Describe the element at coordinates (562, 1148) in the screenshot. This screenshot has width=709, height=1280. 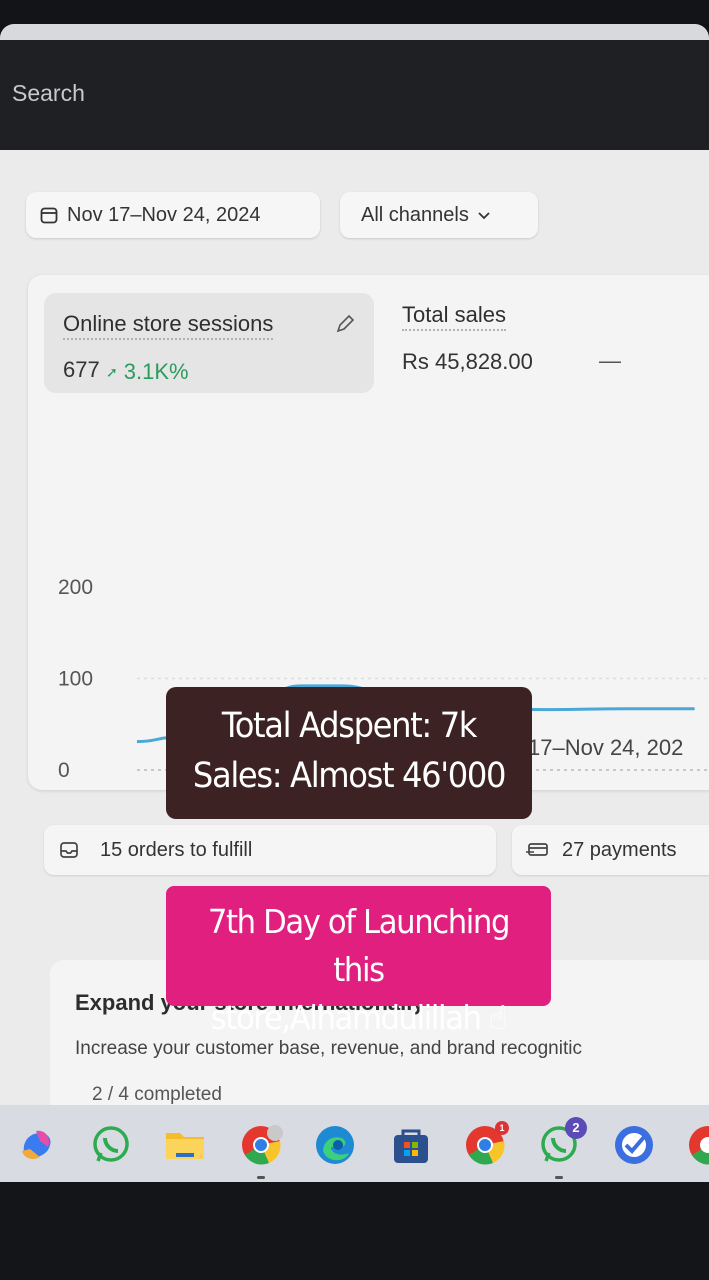
I see `whatsapp-notified-icon: 2` at that location.